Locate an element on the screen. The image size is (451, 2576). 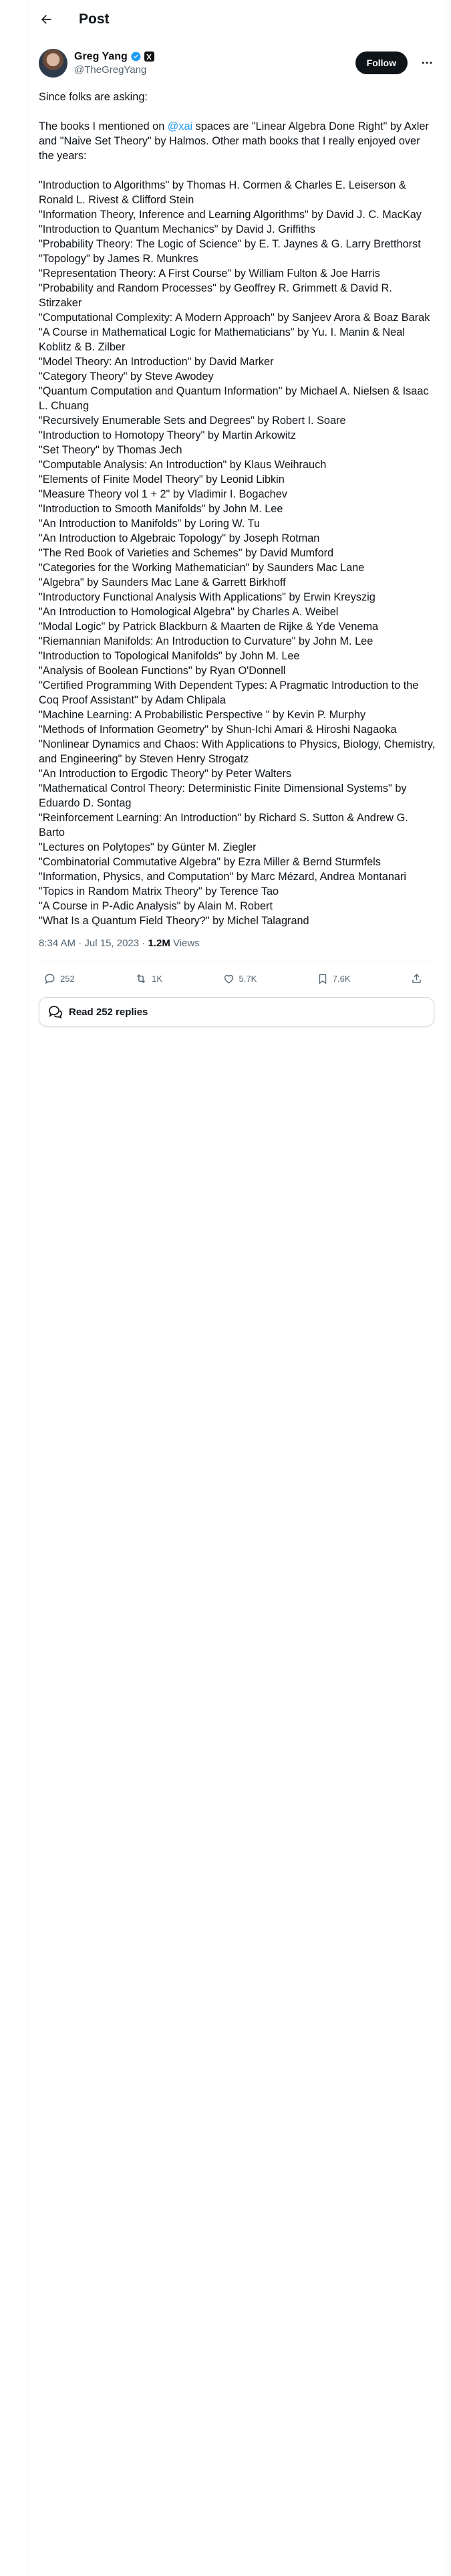
share-icon is located at coordinates (416, 978).